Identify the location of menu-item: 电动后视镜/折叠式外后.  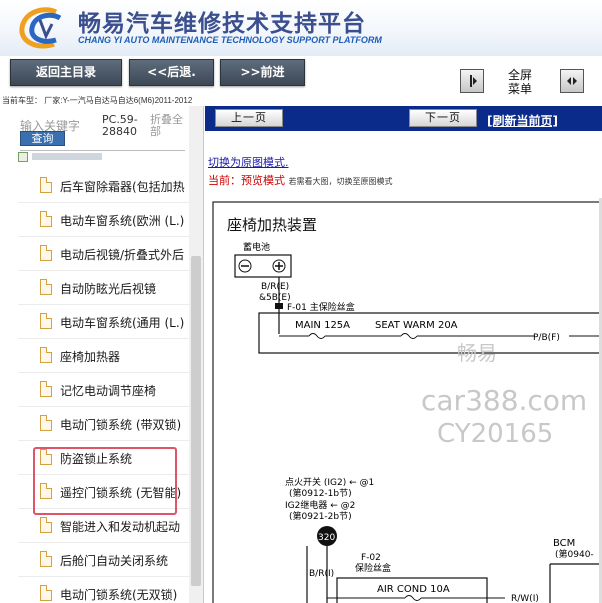
(104, 254).